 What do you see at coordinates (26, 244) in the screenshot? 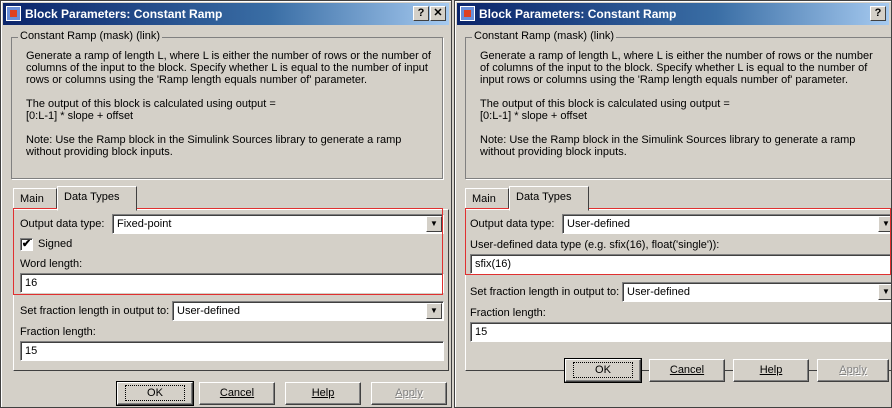
I see `signed-checkbox: ✔` at bounding box center [26, 244].